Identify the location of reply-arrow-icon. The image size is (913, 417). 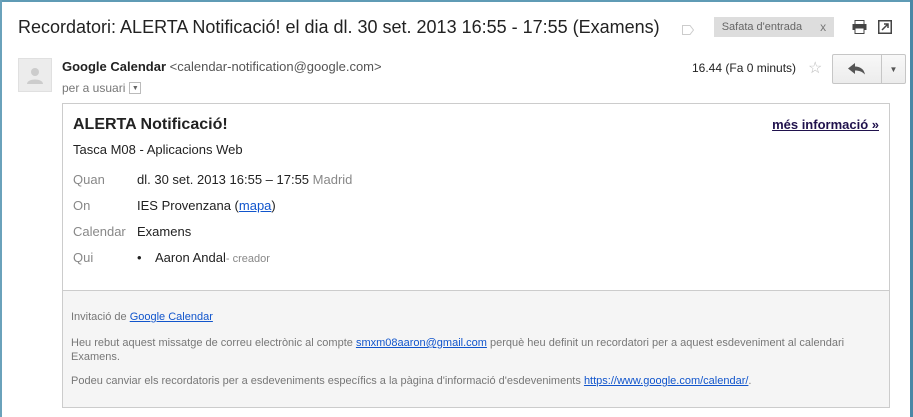
(856, 69).